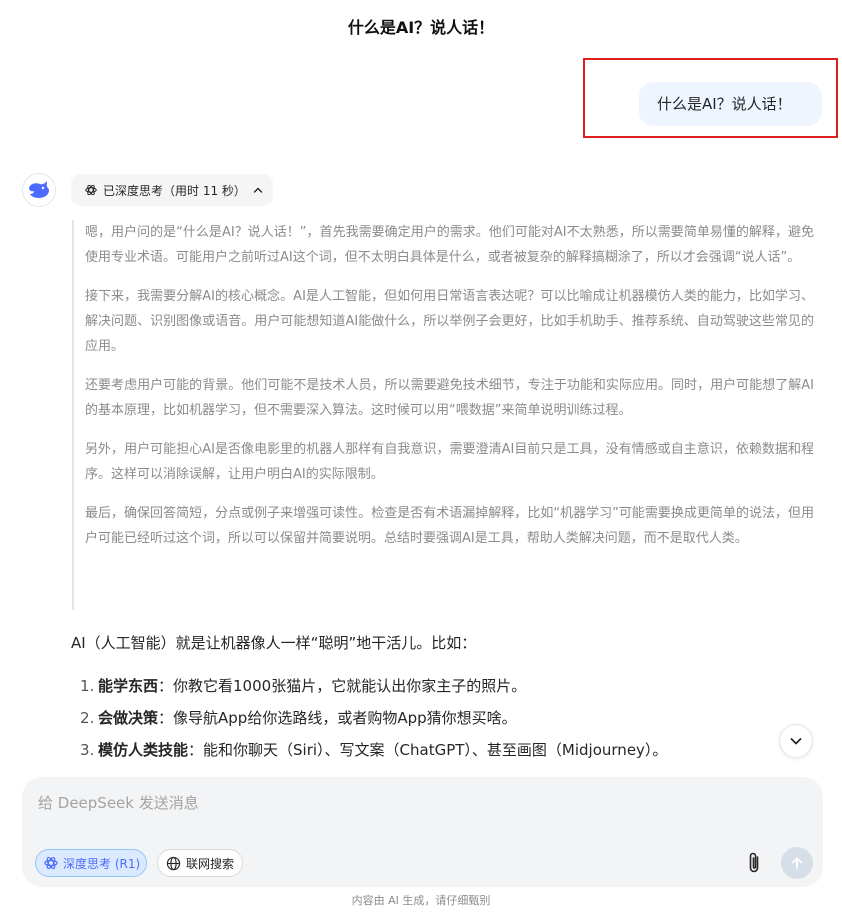  What do you see at coordinates (87, 750) in the screenshot?
I see `list-item-number: 3.` at bounding box center [87, 750].